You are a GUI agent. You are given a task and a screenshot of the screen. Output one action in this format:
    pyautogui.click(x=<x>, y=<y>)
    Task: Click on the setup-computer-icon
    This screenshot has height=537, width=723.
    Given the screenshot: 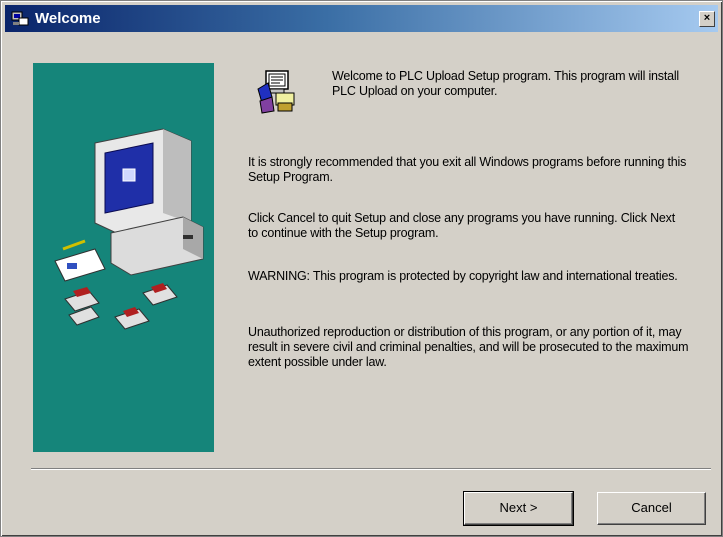 What is the action you would take?
    pyautogui.click(x=276, y=92)
    